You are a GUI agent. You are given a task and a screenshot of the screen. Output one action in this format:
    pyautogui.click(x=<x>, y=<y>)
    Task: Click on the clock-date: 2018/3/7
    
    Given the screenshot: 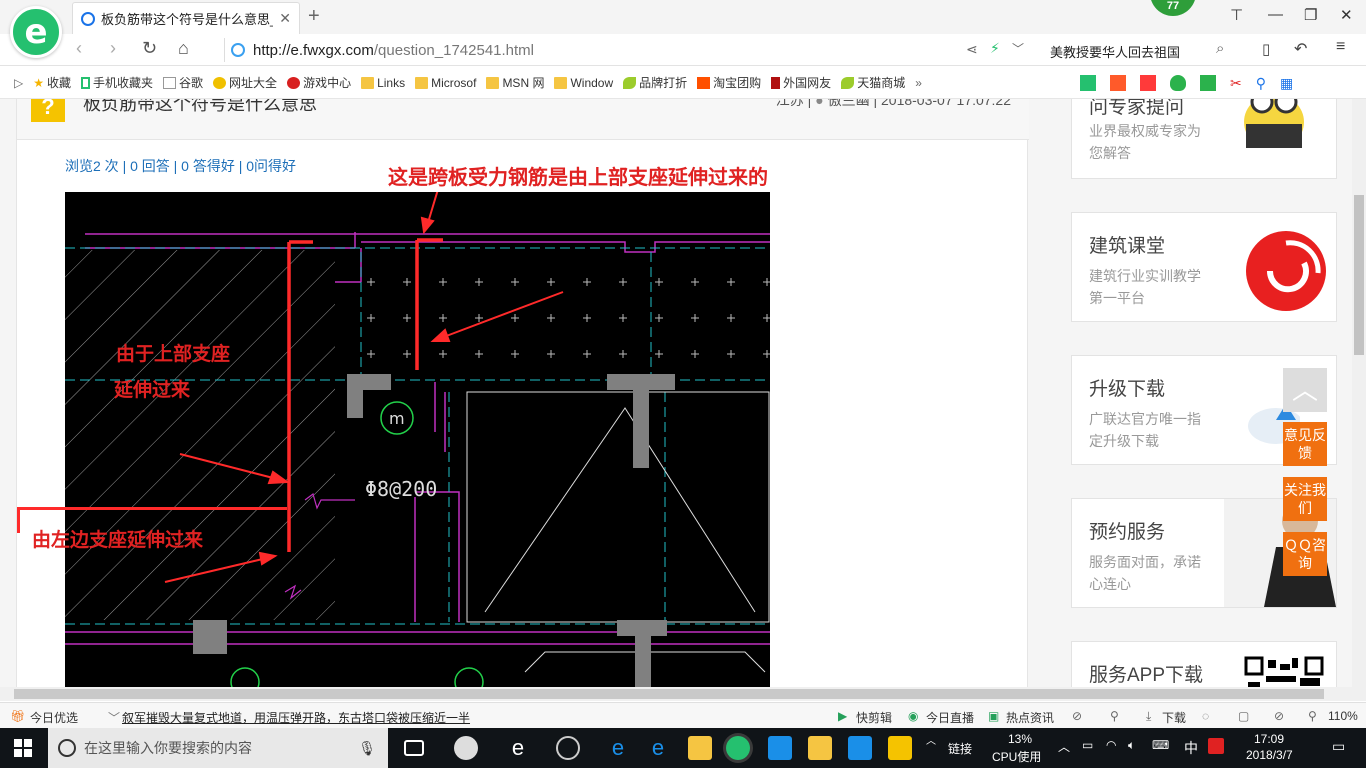 What is the action you would take?
    pyautogui.click(x=1269, y=755)
    